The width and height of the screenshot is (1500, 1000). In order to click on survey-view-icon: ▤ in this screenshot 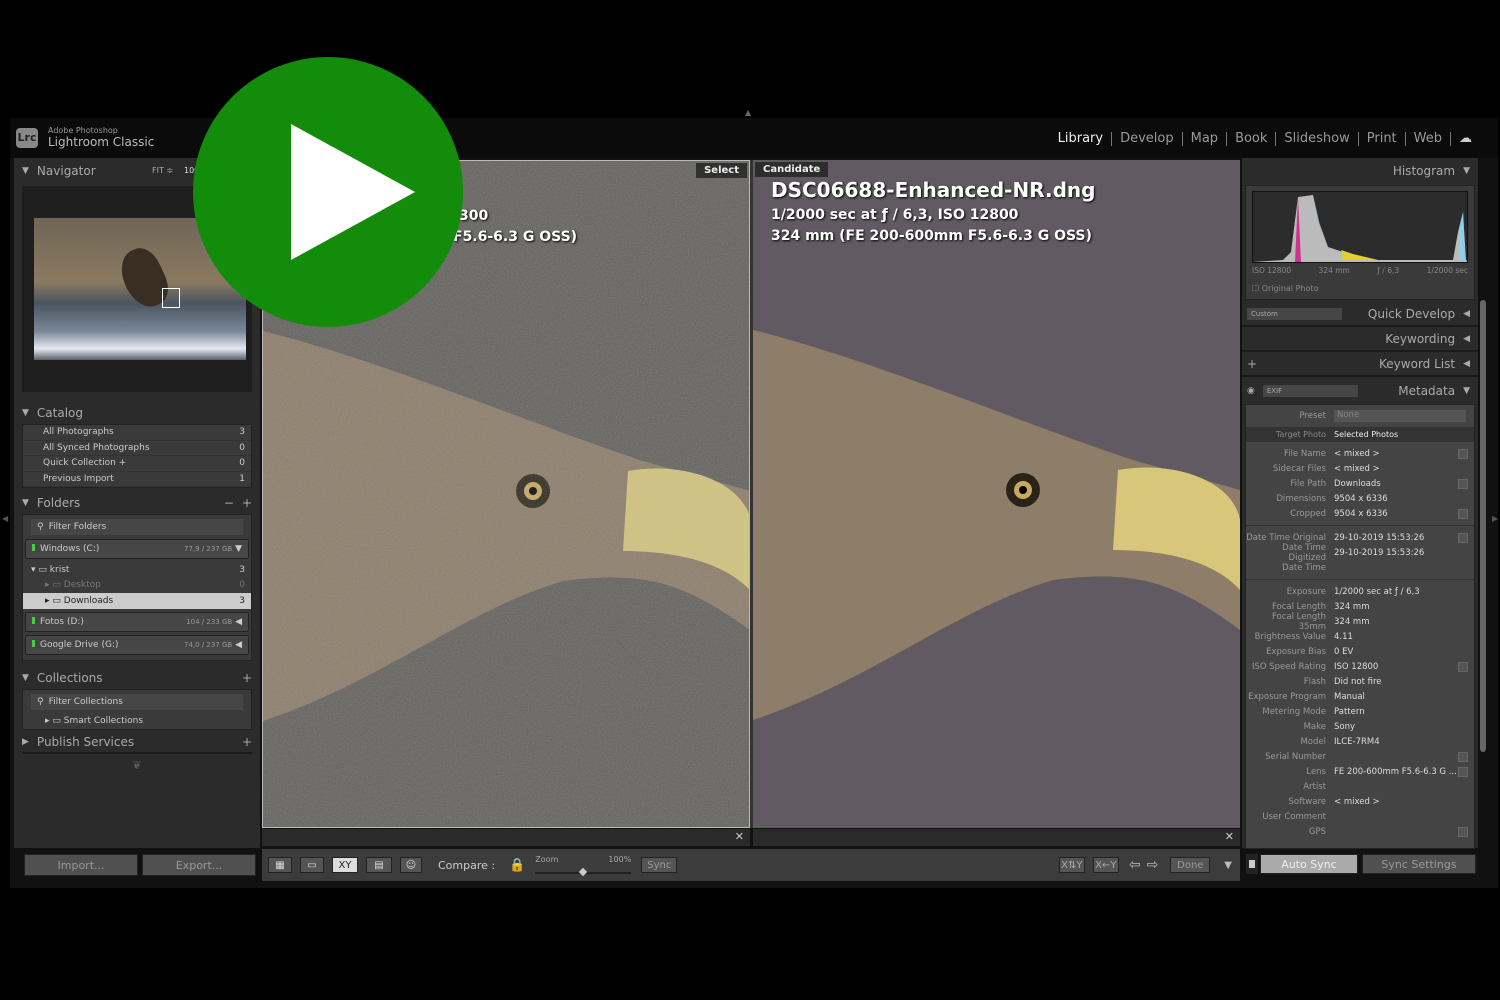, I will do `click(379, 865)`.